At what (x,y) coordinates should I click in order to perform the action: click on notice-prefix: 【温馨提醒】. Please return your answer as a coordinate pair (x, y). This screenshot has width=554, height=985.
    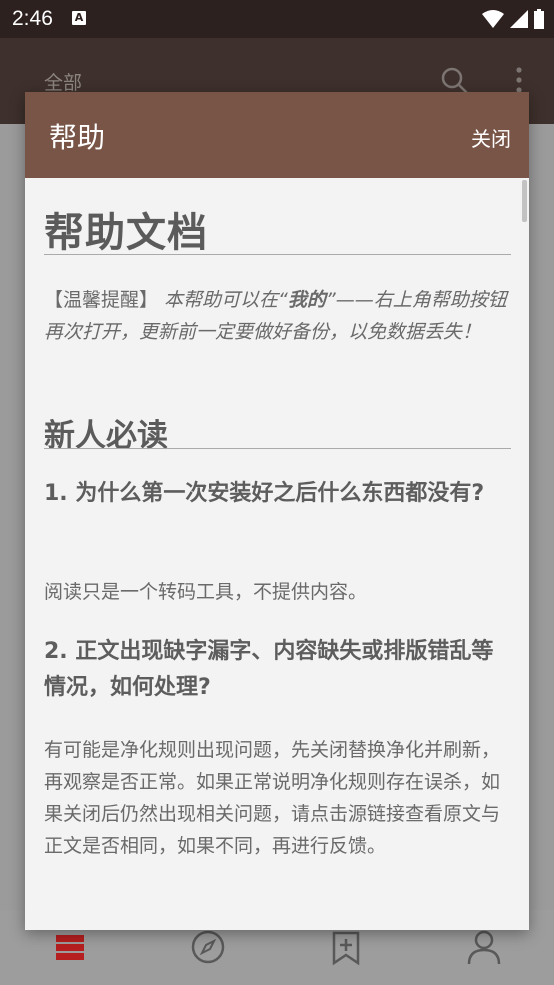
    Looking at the image, I should click on (101, 300).